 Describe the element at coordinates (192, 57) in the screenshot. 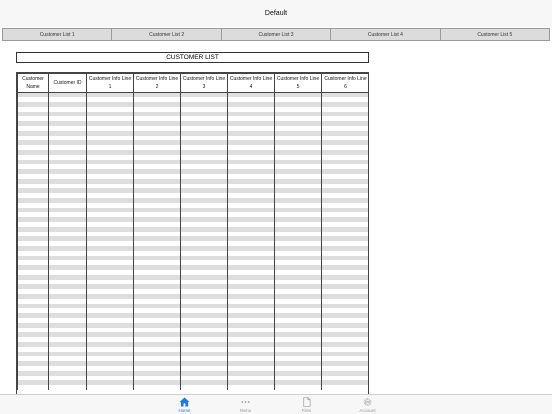

I see `customer-list-title: CUSTOMER LIST` at that location.